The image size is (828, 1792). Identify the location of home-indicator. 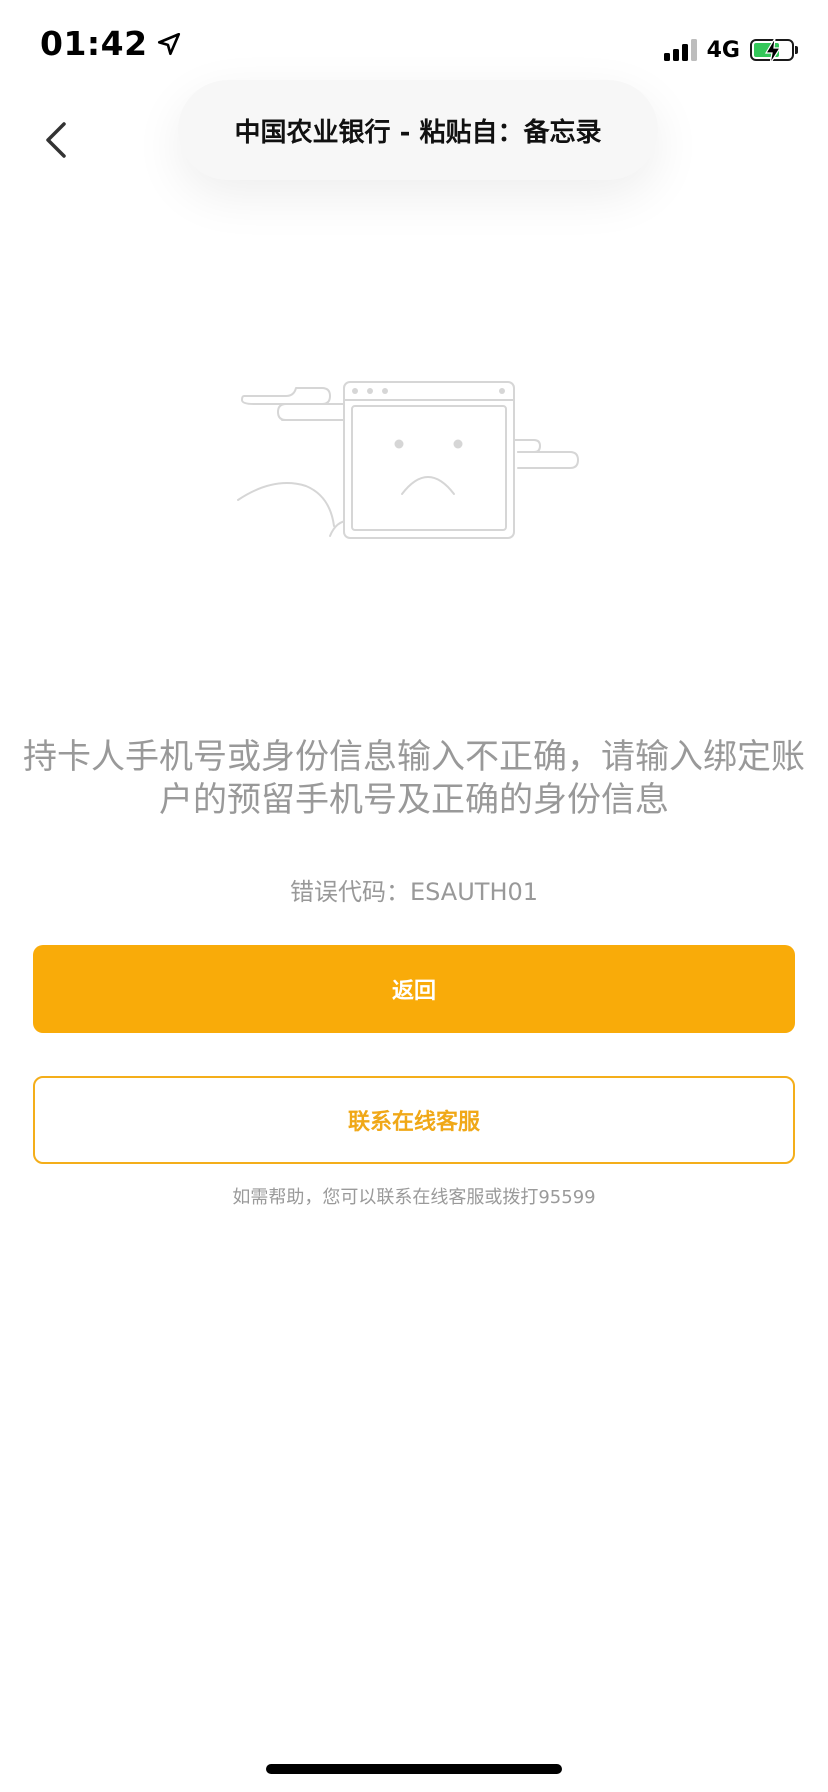
(414, 1769).